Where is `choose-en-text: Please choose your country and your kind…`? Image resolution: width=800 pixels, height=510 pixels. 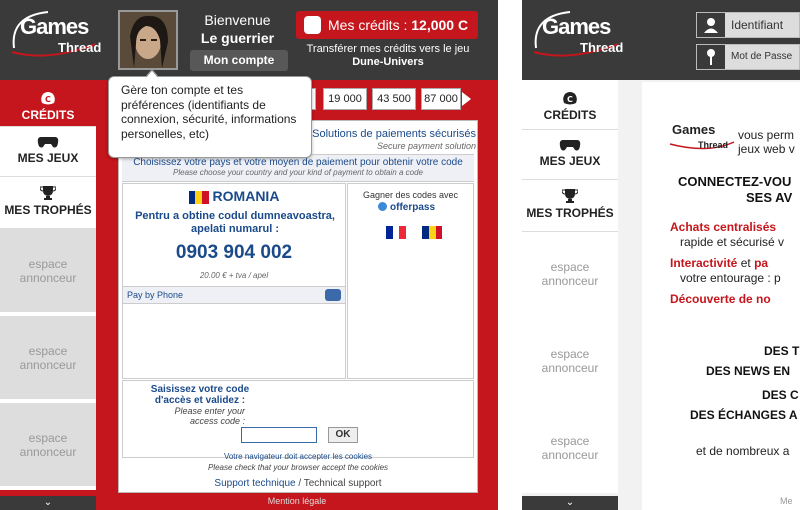 choose-en-text: Please choose your country and your kind… is located at coordinates (298, 172).